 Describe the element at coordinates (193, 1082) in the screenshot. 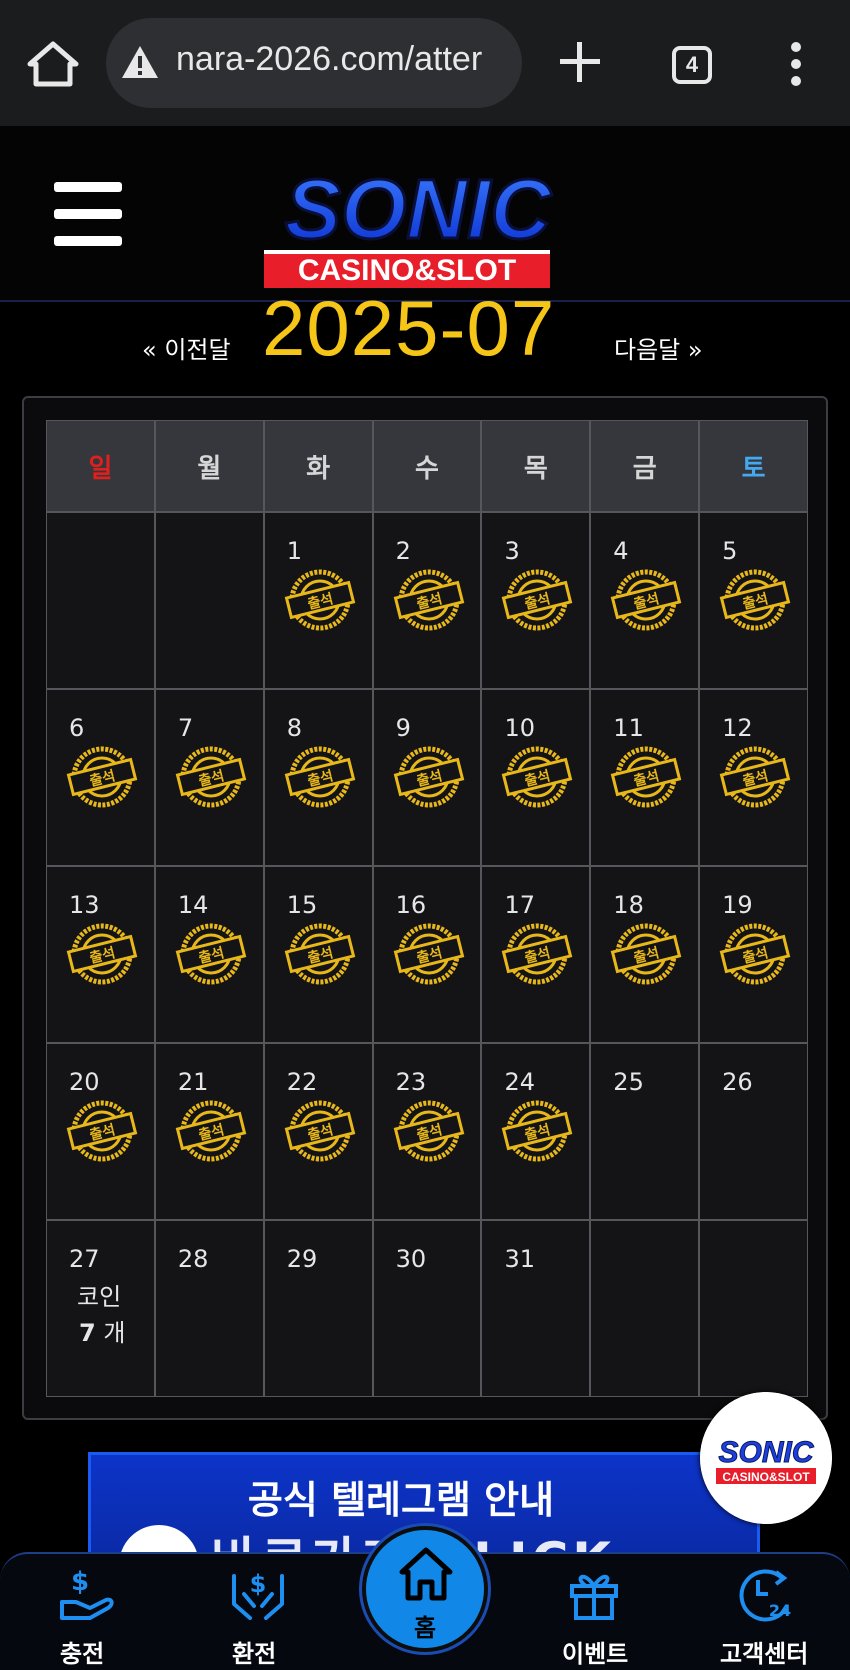

I see `day-number: 21` at that location.